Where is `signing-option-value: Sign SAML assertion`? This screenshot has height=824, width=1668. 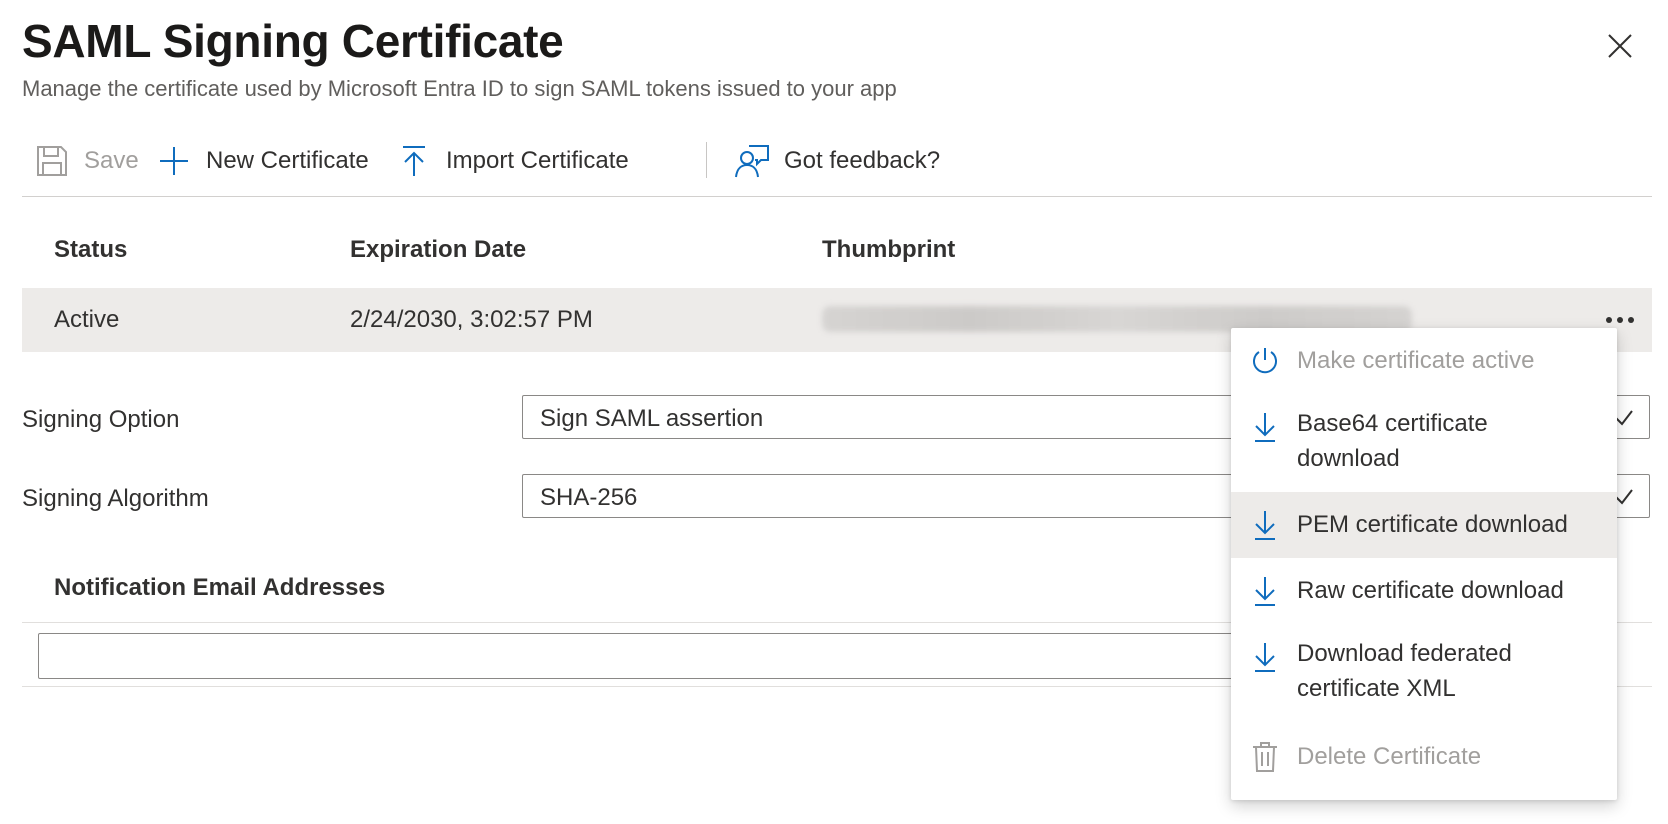
signing-option-value: Sign SAML assertion is located at coordinates (652, 418).